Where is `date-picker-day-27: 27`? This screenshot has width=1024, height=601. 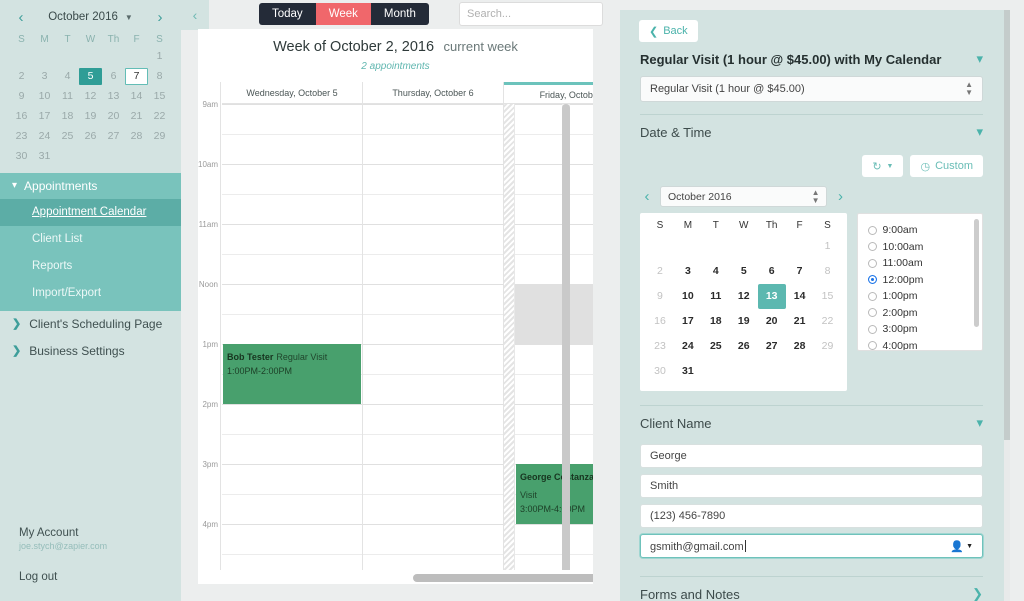 date-picker-day-27: 27 is located at coordinates (772, 346).